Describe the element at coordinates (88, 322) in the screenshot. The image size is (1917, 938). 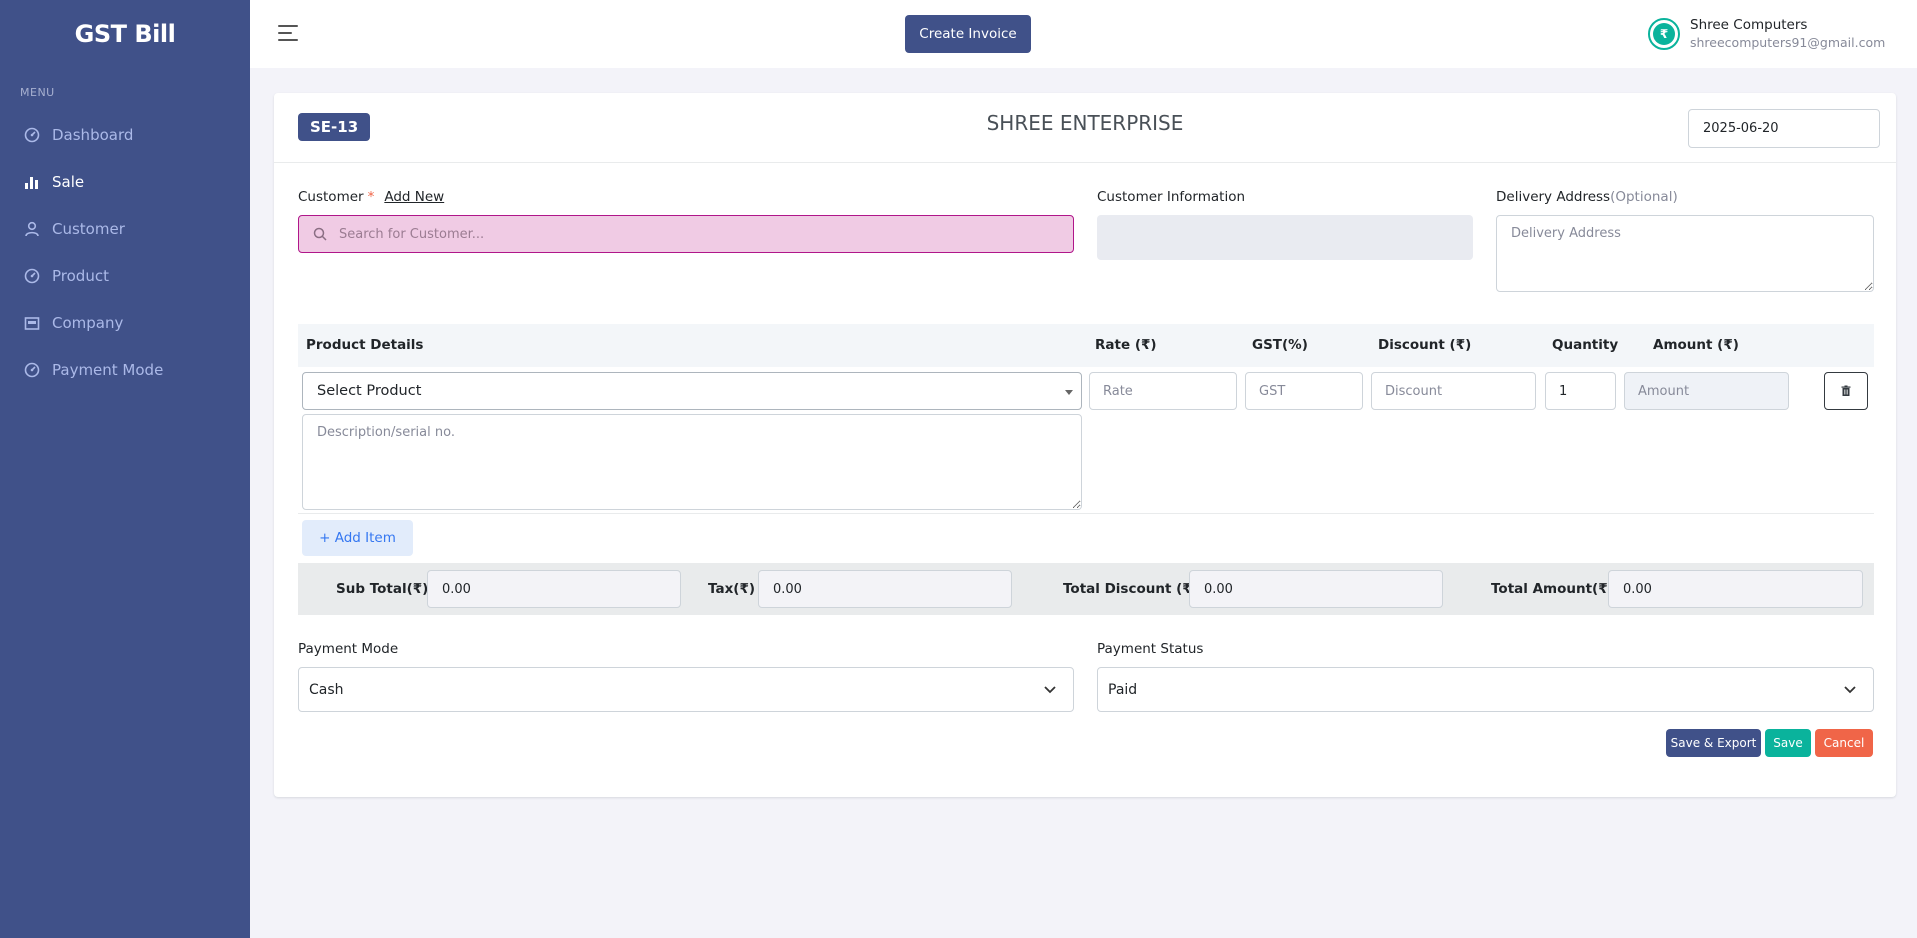
I see `sidebar-item-label: Company` at that location.